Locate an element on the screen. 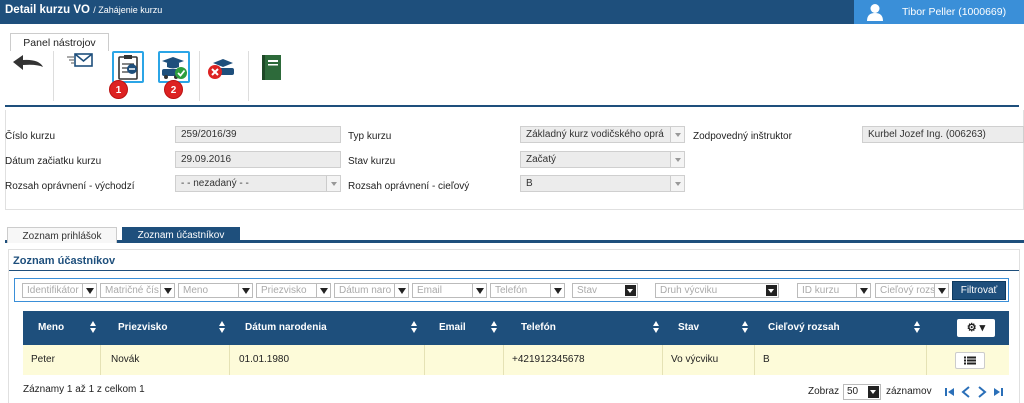  course-state-value: Začatý is located at coordinates (541, 159).